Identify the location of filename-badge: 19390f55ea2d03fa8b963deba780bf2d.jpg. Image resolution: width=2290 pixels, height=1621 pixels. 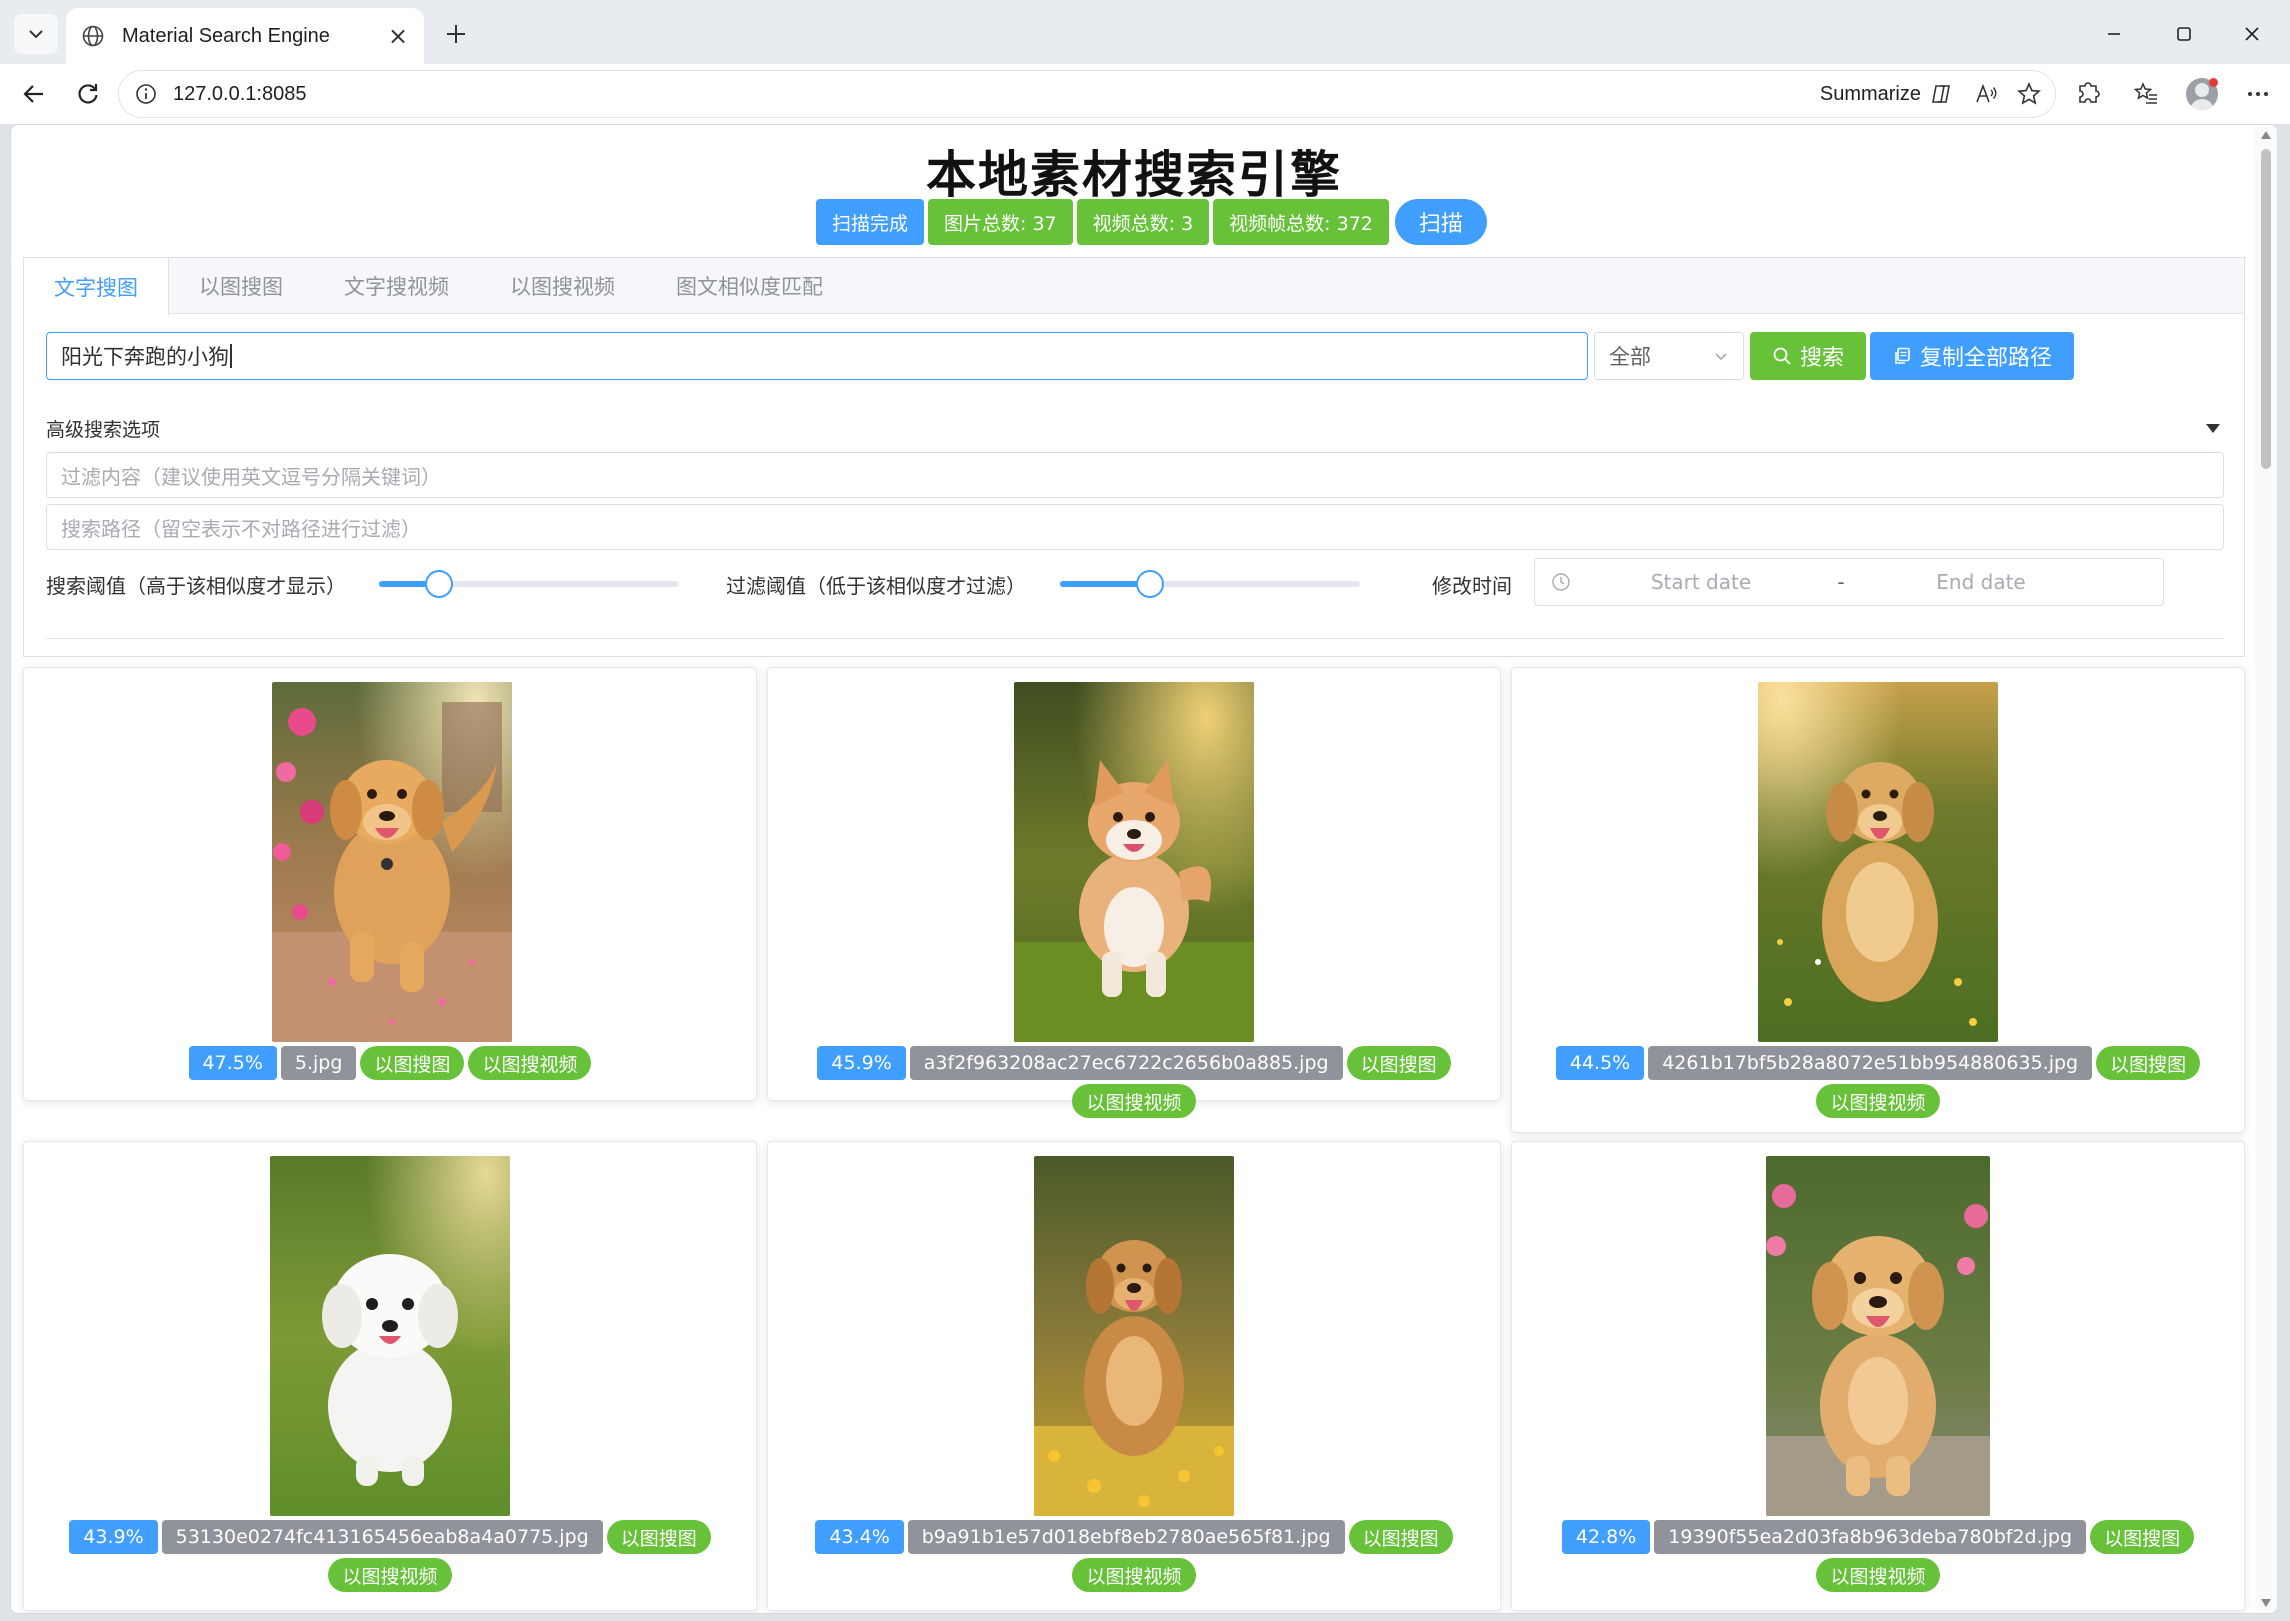
(1870, 1537).